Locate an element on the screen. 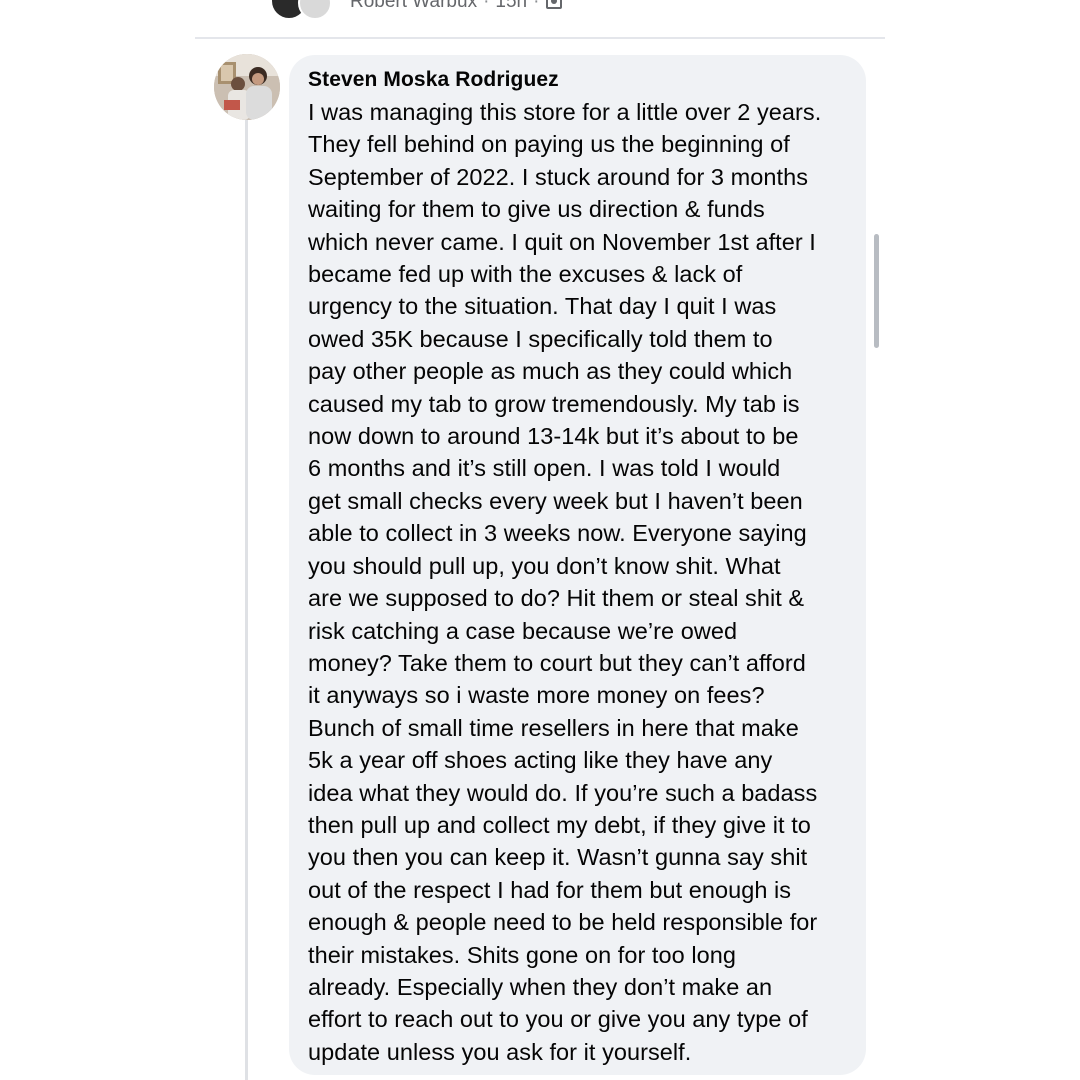  people-icon is located at coordinates (554, 5).